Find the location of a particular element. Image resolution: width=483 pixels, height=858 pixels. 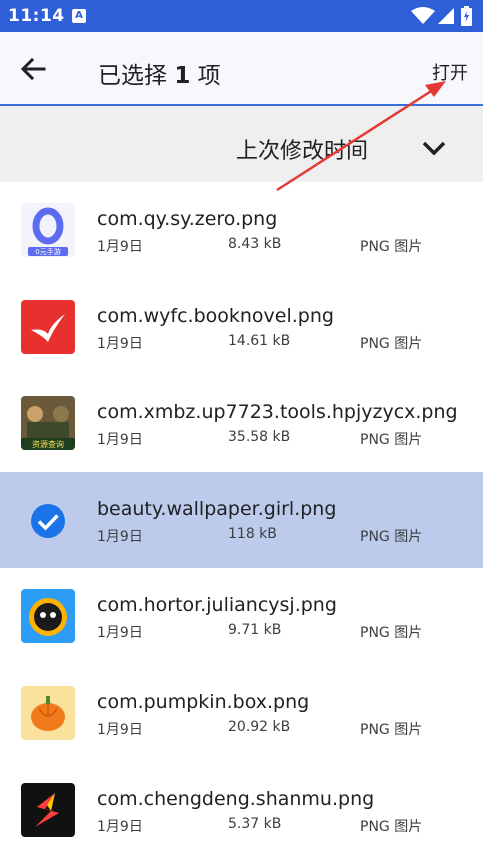

file-size: 35.58 kB is located at coordinates (259, 437).